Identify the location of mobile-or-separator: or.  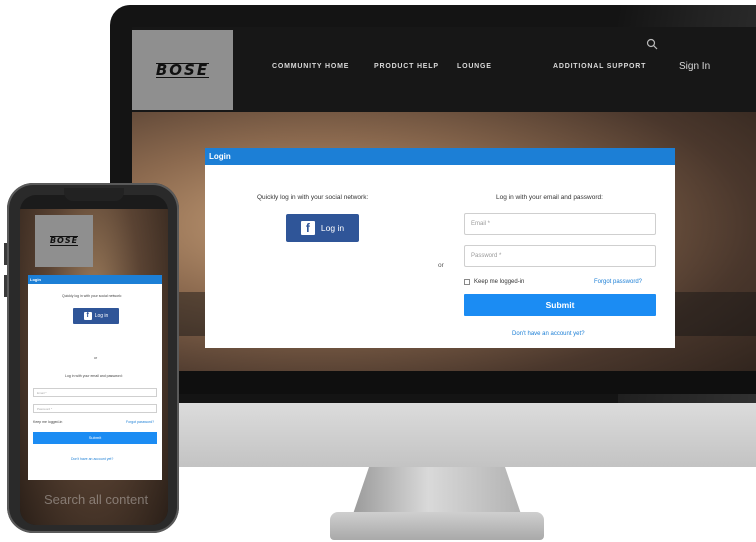
(96, 358).